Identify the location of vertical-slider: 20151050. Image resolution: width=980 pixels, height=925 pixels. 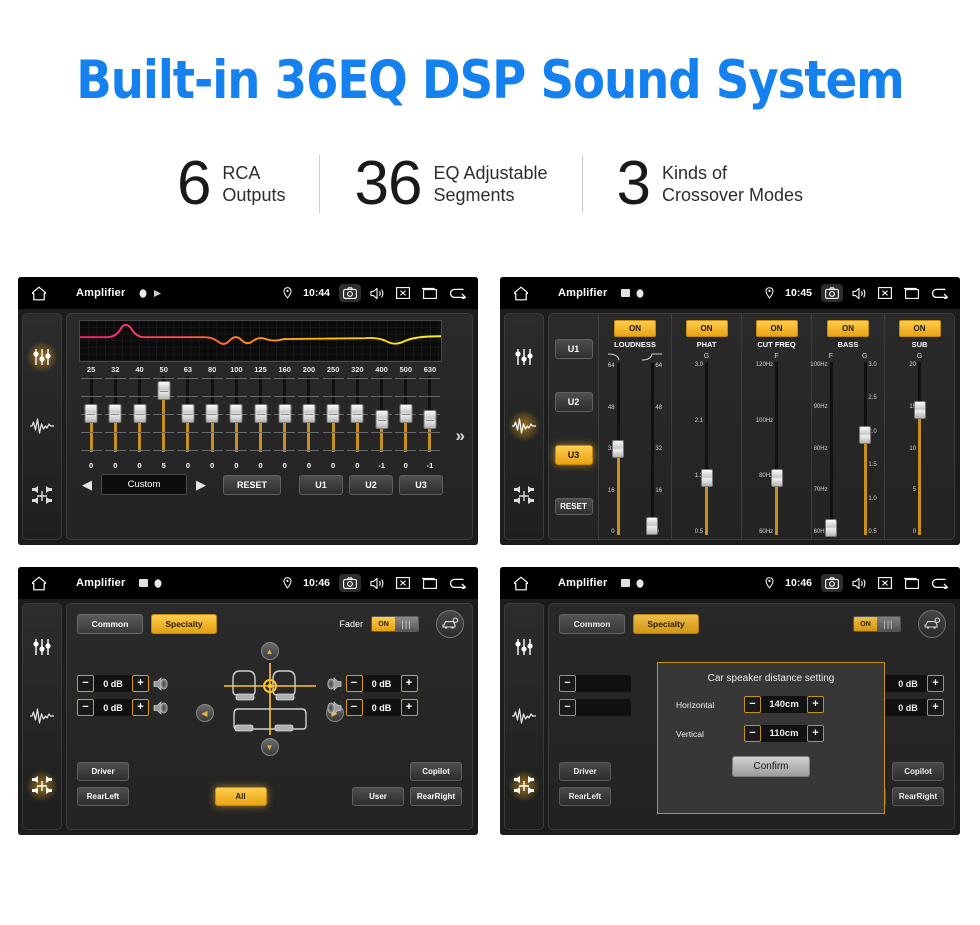
(920, 448).